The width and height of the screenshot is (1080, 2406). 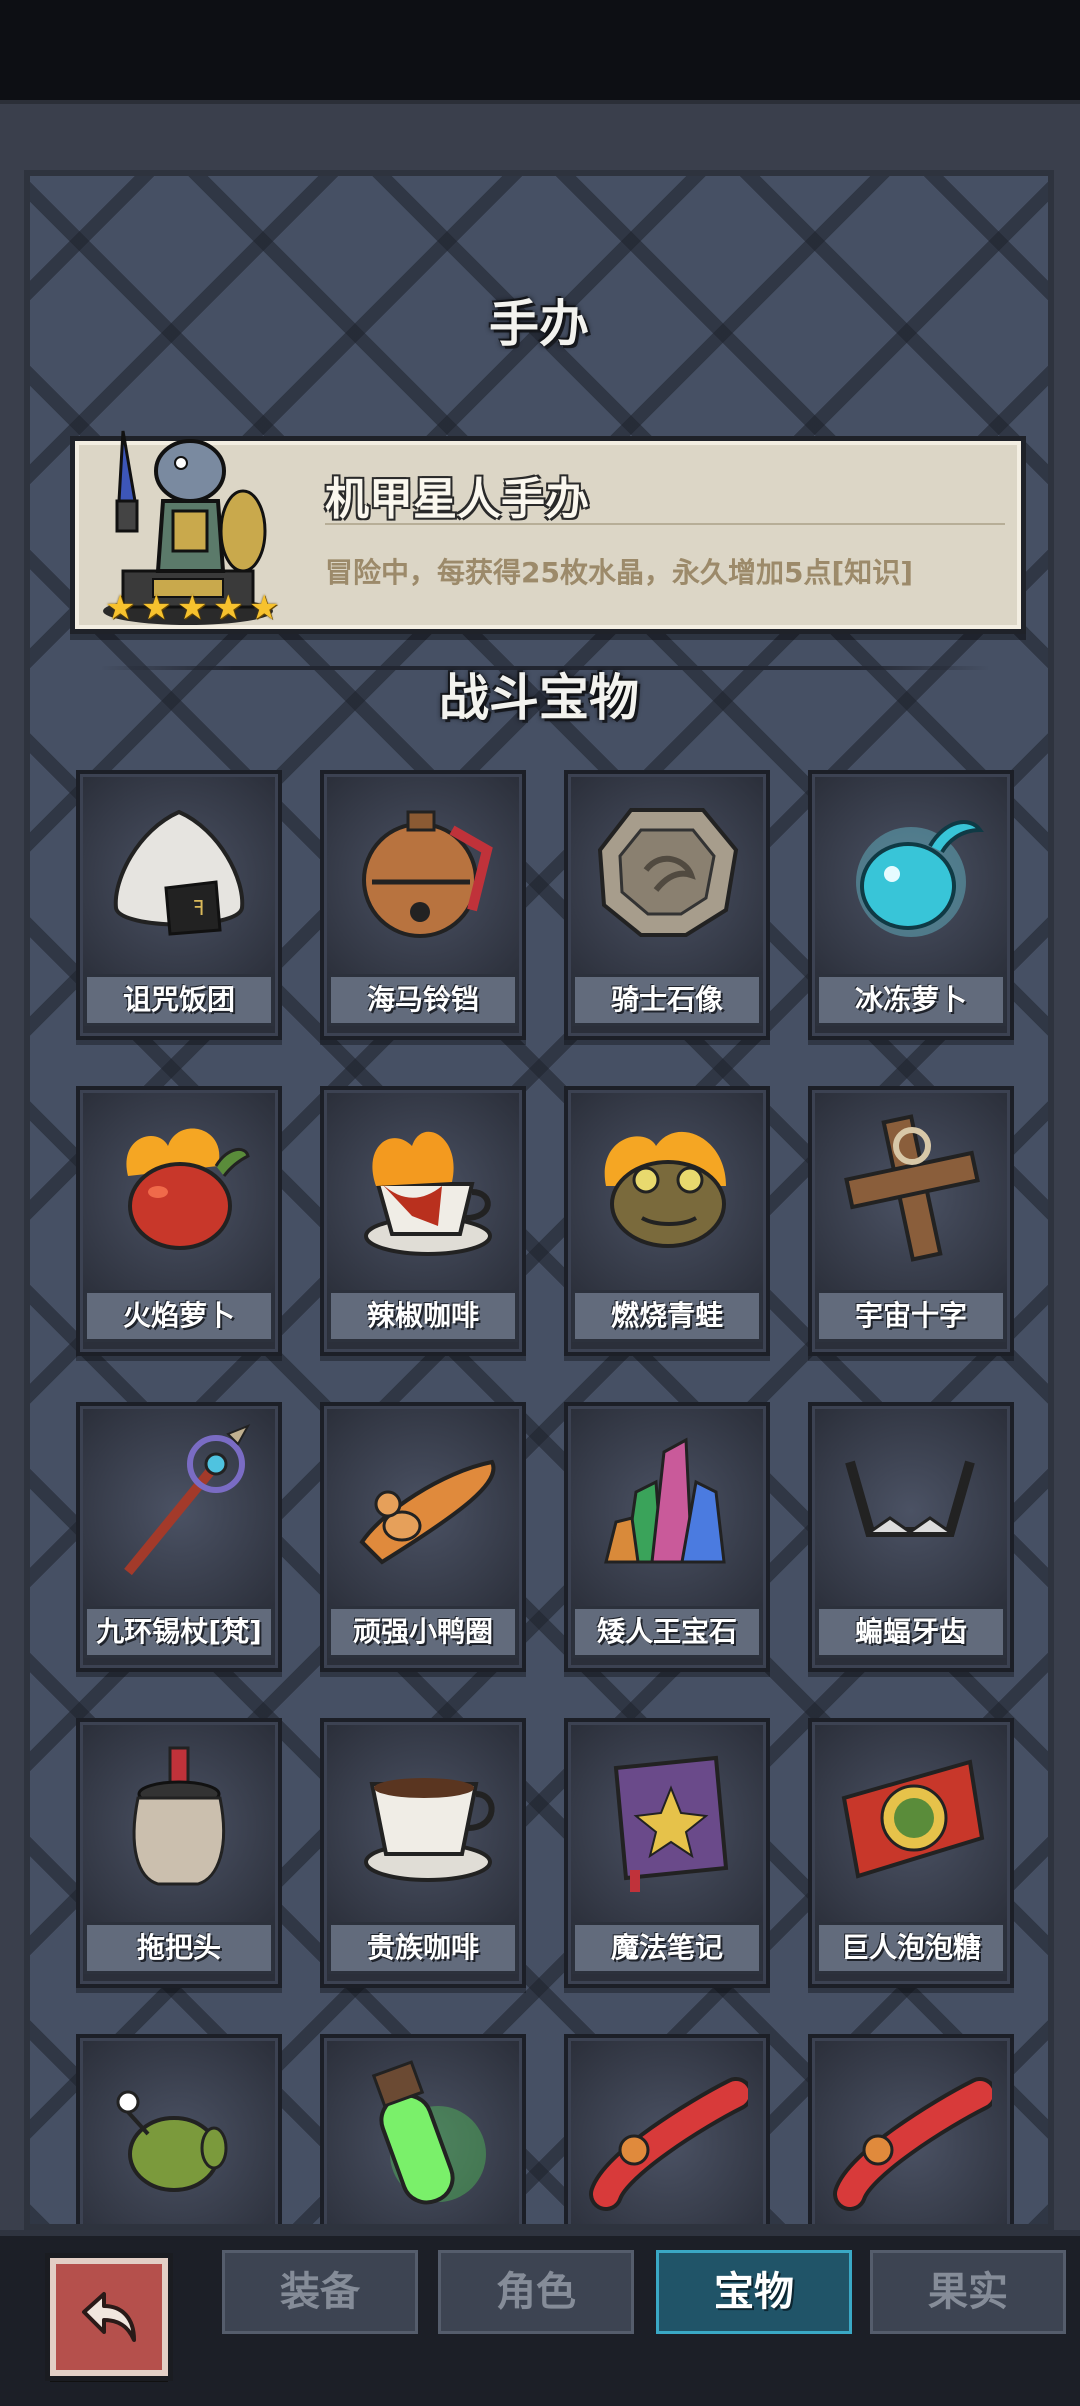 What do you see at coordinates (911, 1632) in the screenshot?
I see `treasure-label: 蝙蝠牙齿` at bounding box center [911, 1632].